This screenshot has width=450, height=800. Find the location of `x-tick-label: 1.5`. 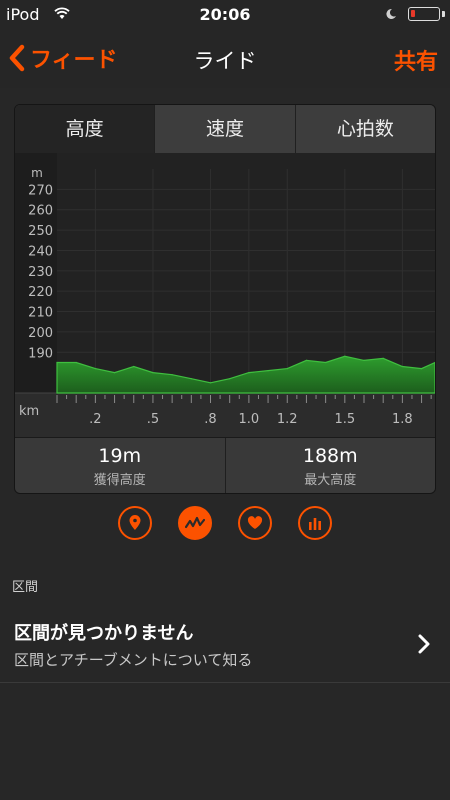

x-tick-label: 1.5 is located at coordinates (344, 419).